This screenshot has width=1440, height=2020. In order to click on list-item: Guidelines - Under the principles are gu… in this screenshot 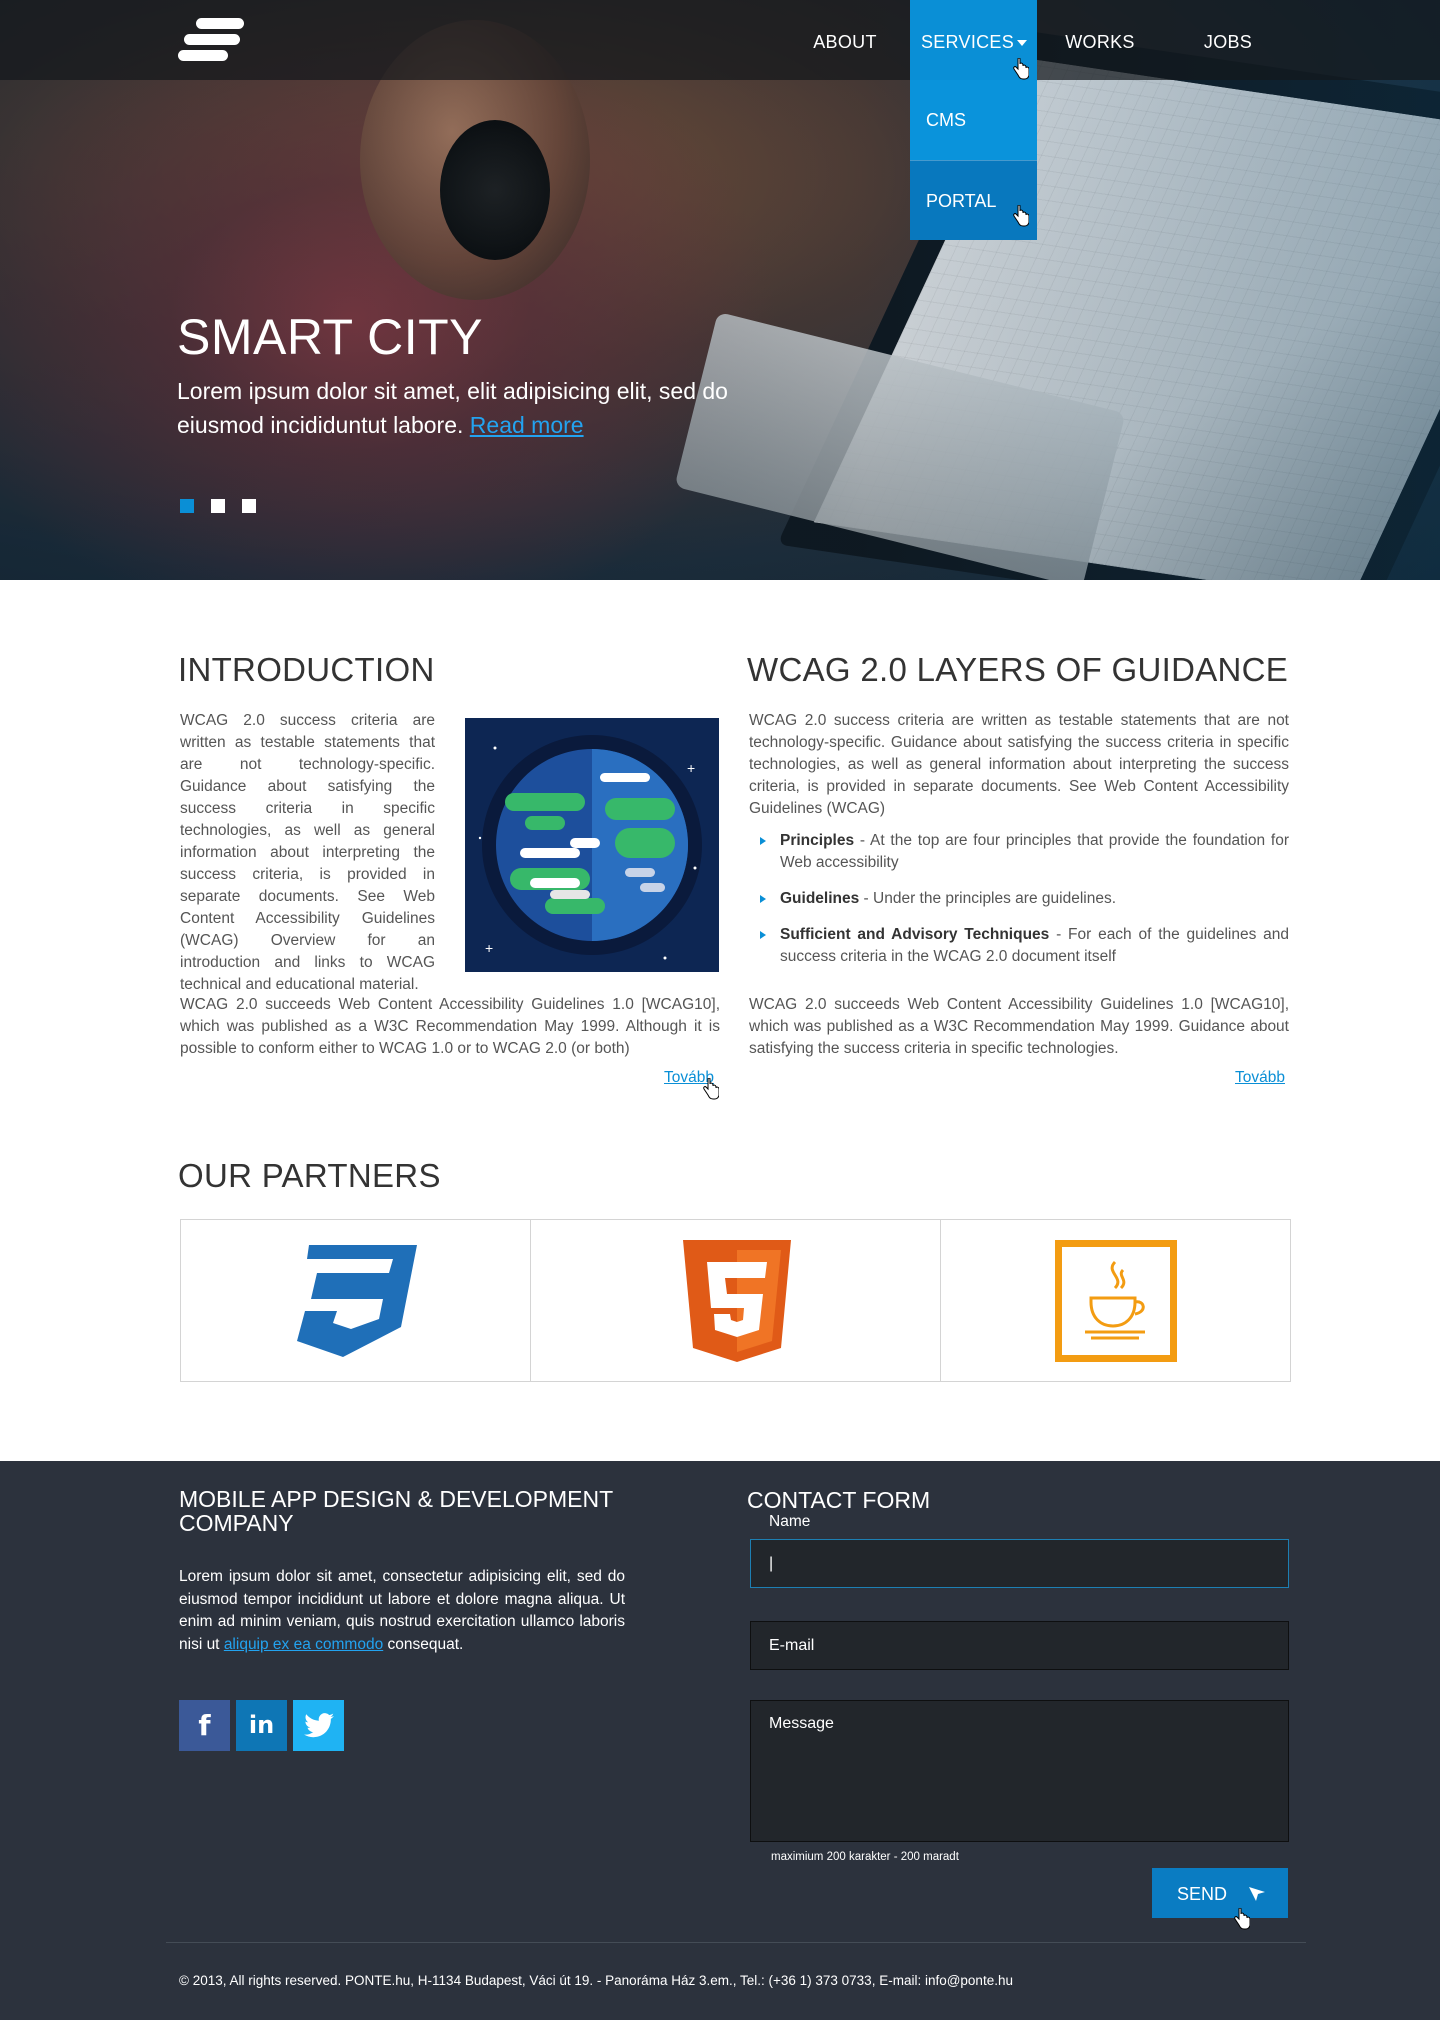, I will do `click(1019, 899)`.